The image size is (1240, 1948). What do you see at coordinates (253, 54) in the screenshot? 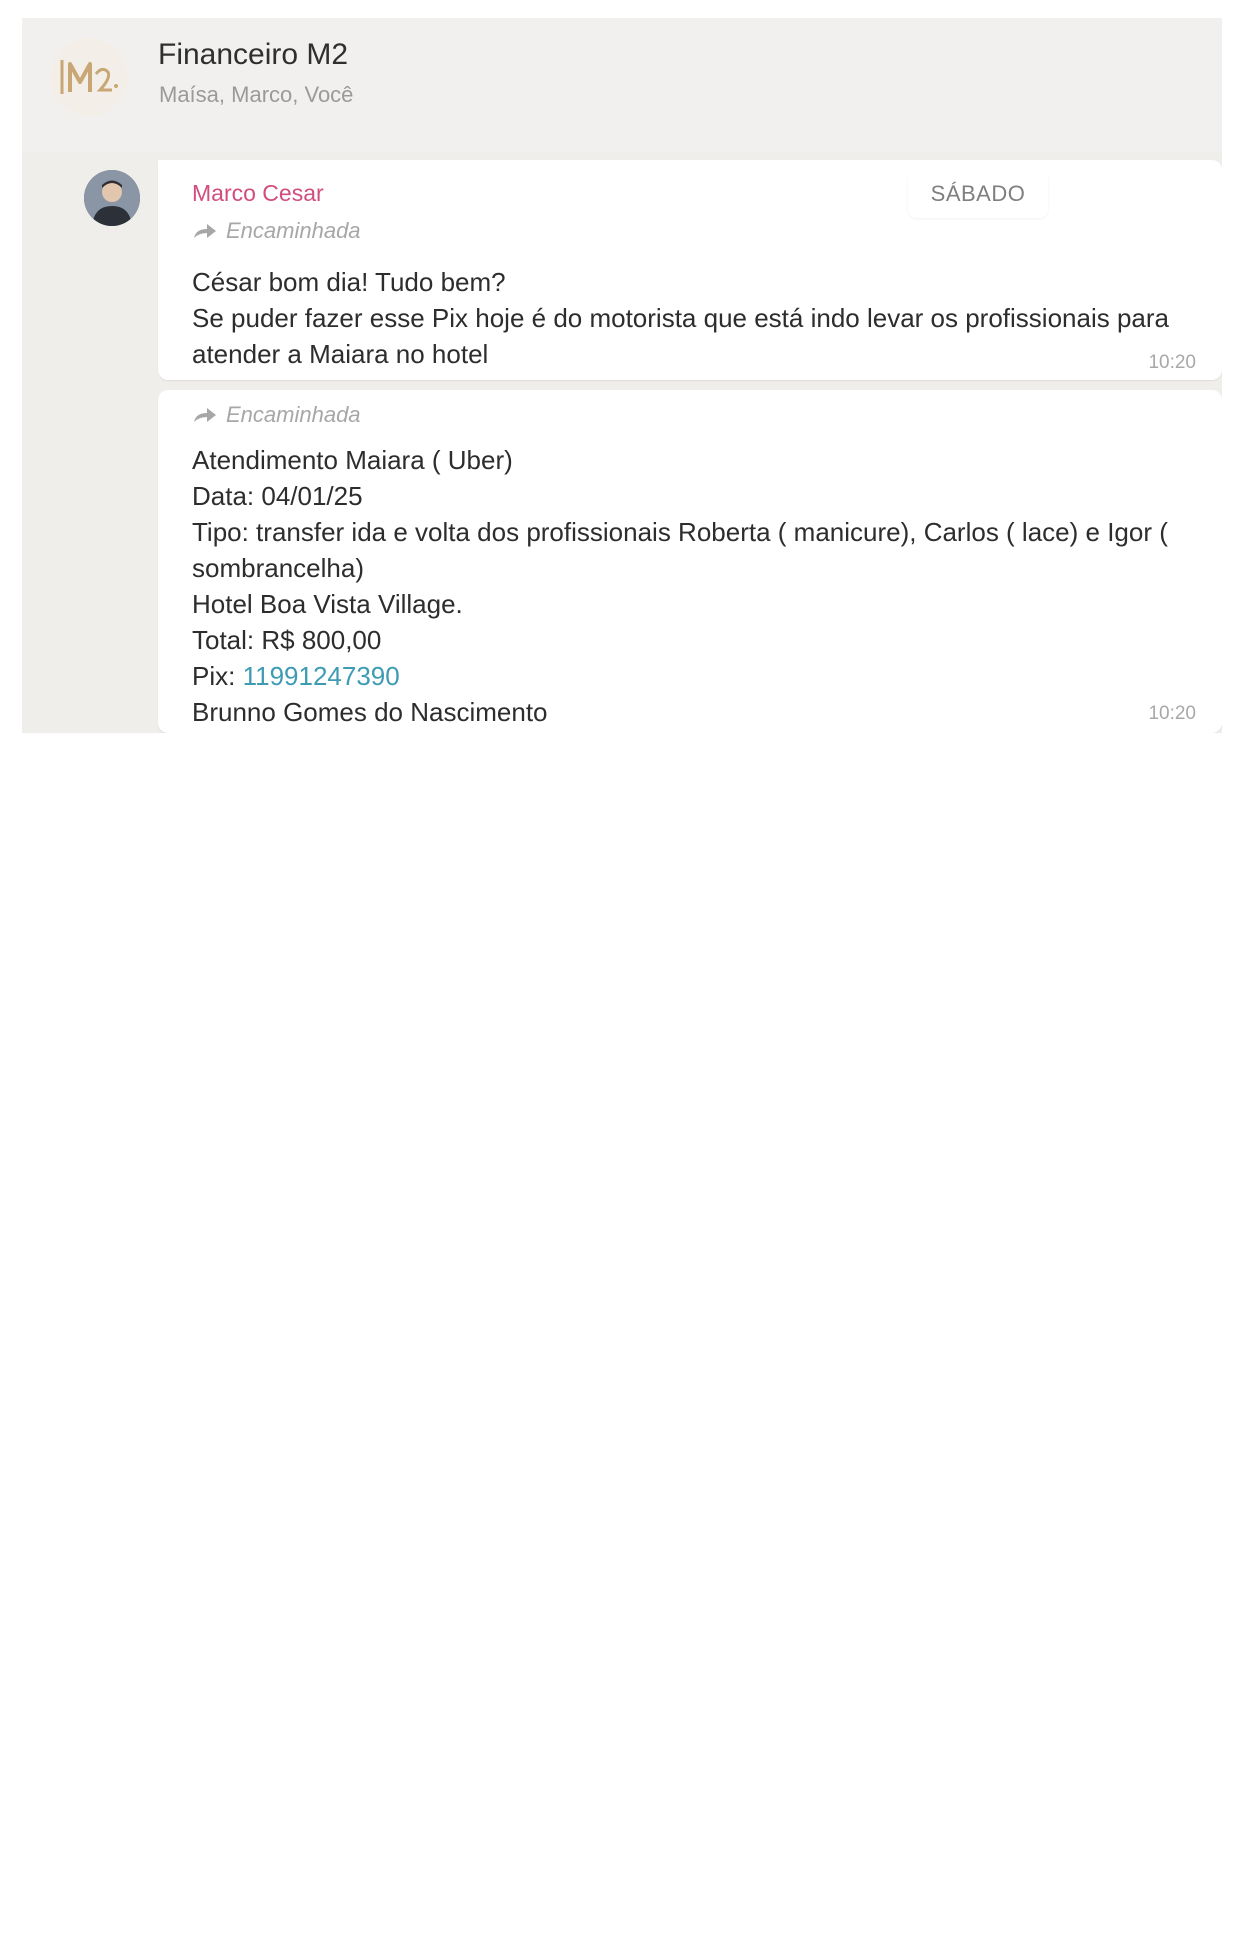
I see `group-name: Financeiro M2` at bounding box center [253, 54].